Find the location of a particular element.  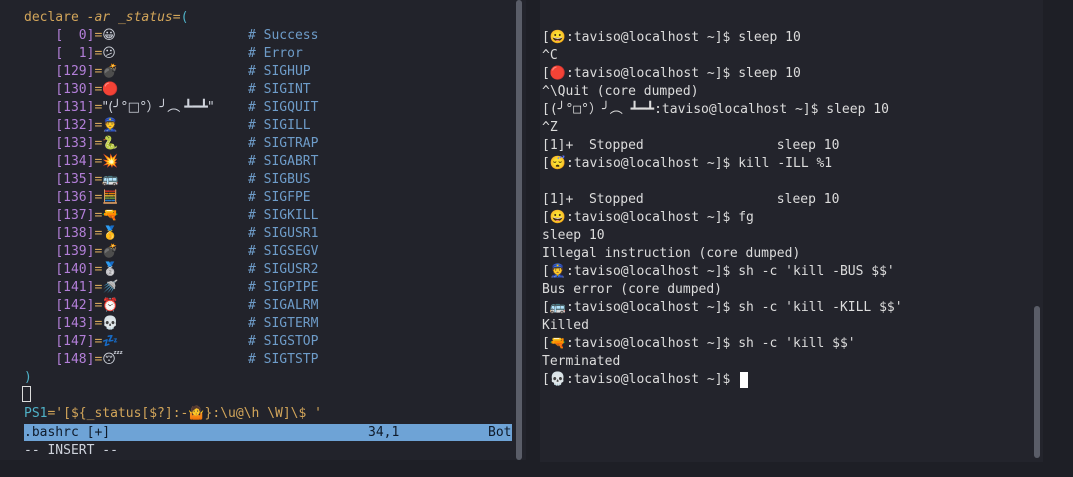

entry-comment: # SIGBUS is located at coordinates (279, 179).